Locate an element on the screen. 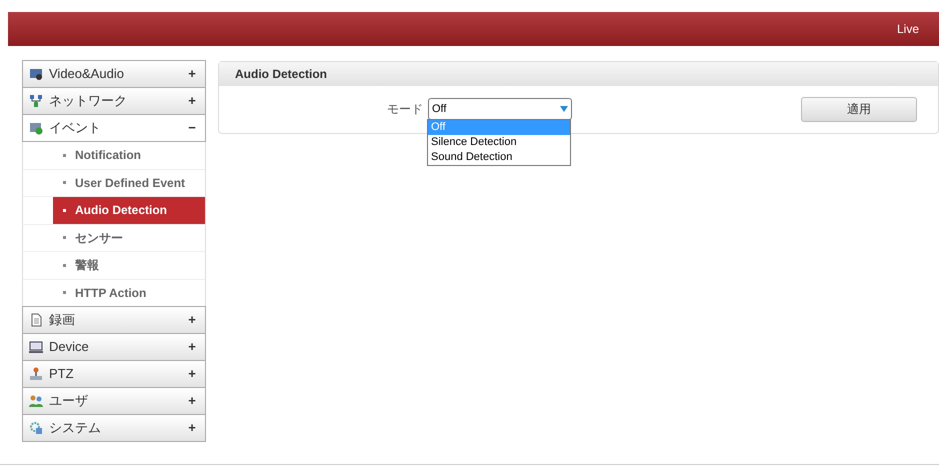 Image resolution: width=939 pixels, height=467 pixels. live-link: Live is located at coordinates (907, 29).